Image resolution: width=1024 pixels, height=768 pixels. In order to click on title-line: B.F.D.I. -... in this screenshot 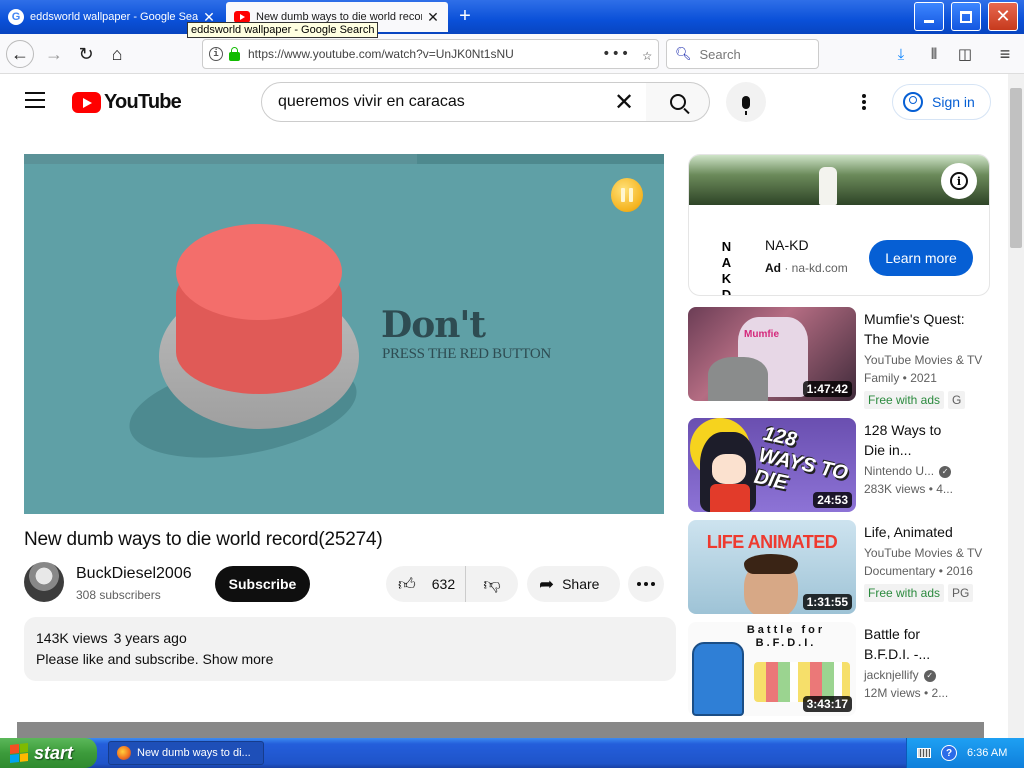, I will do `click(897, 654)`.